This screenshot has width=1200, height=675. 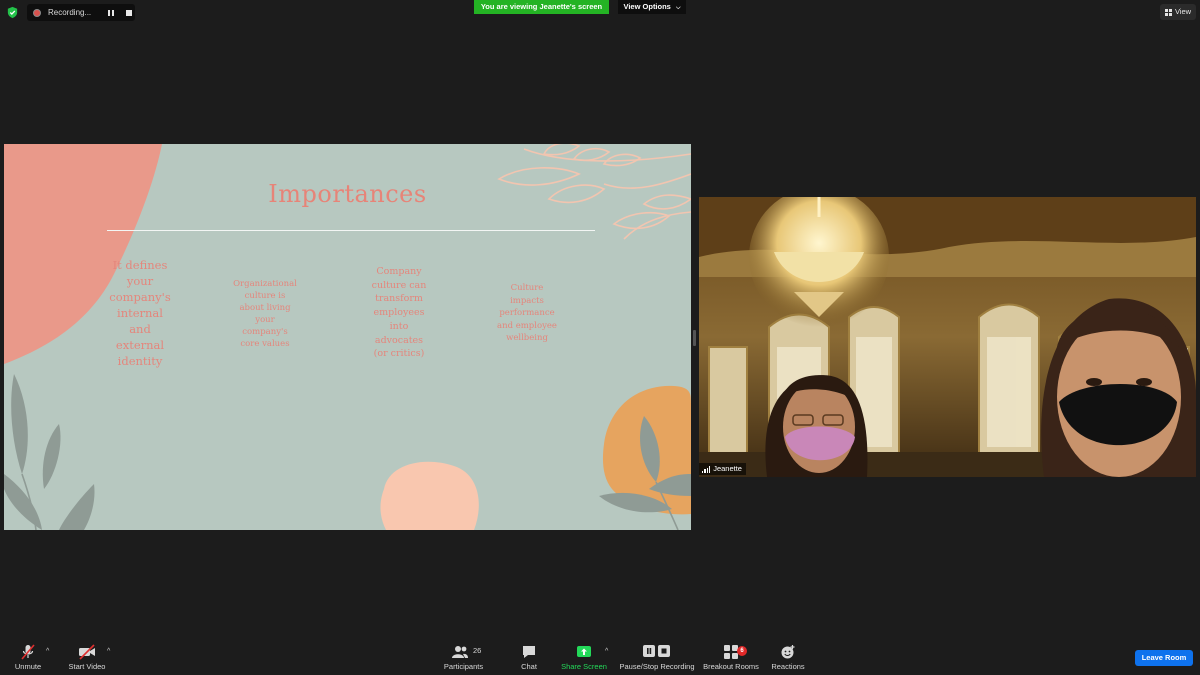 I want to click on view-button: View, so click(x=1178, y=12).